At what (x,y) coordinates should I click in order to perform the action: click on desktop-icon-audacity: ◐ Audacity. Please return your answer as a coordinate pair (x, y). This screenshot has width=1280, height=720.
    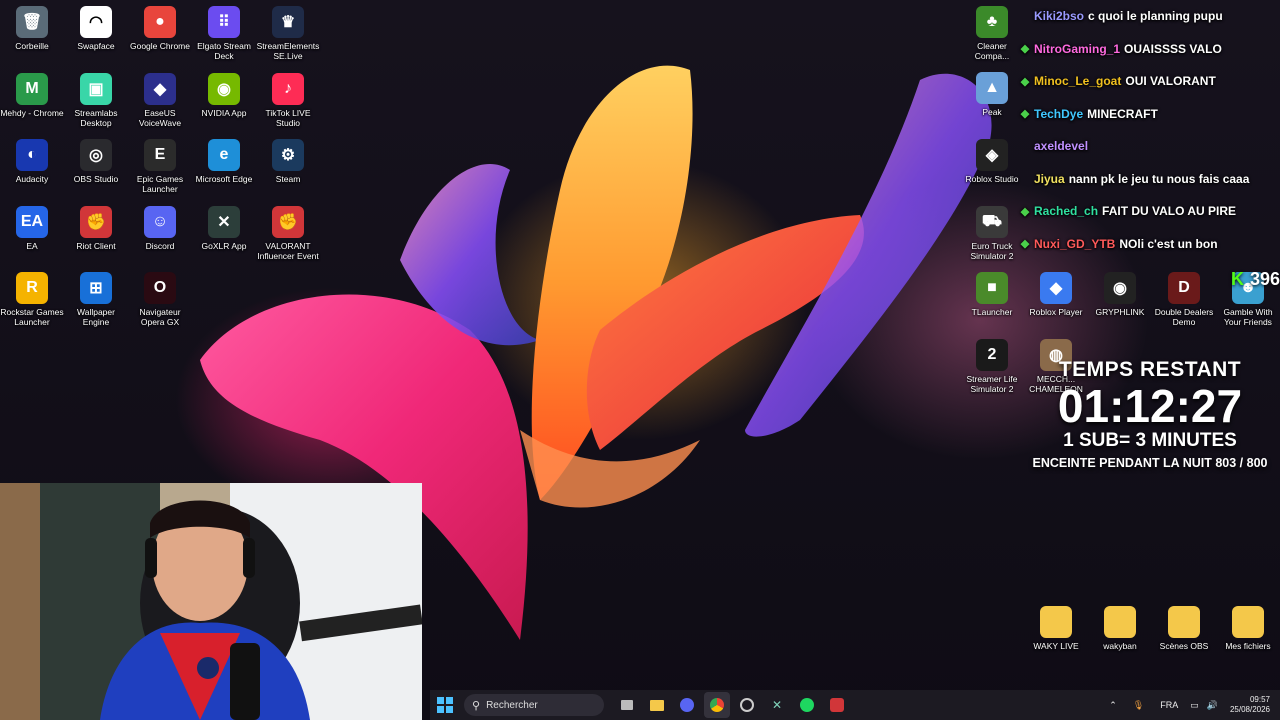
    Looking at the image, I should click on (32, 159).